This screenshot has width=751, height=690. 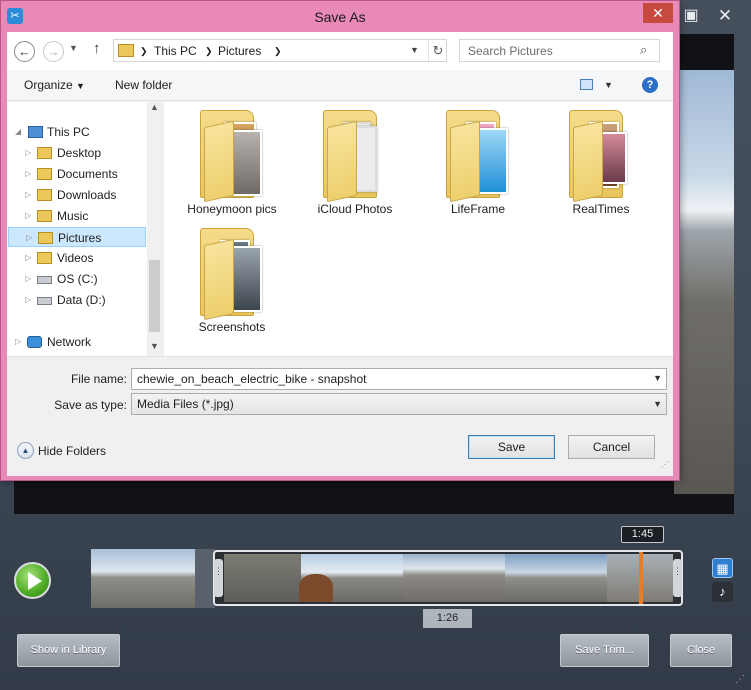 I want to click on up-arrow-icon: ↑, so click(x=97, y=48).